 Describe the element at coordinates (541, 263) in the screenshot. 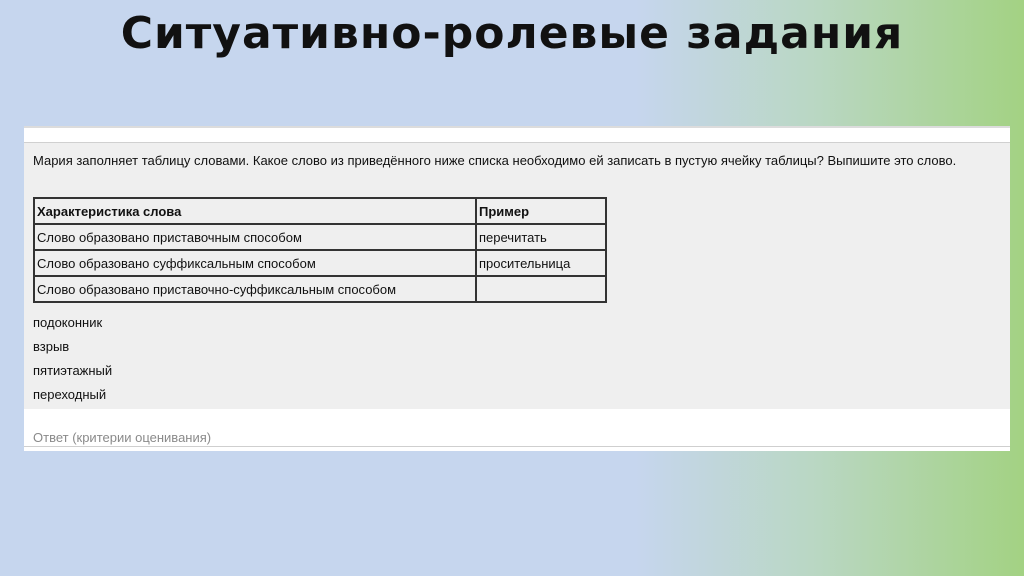

I see `table-cell: просительница` at that location.